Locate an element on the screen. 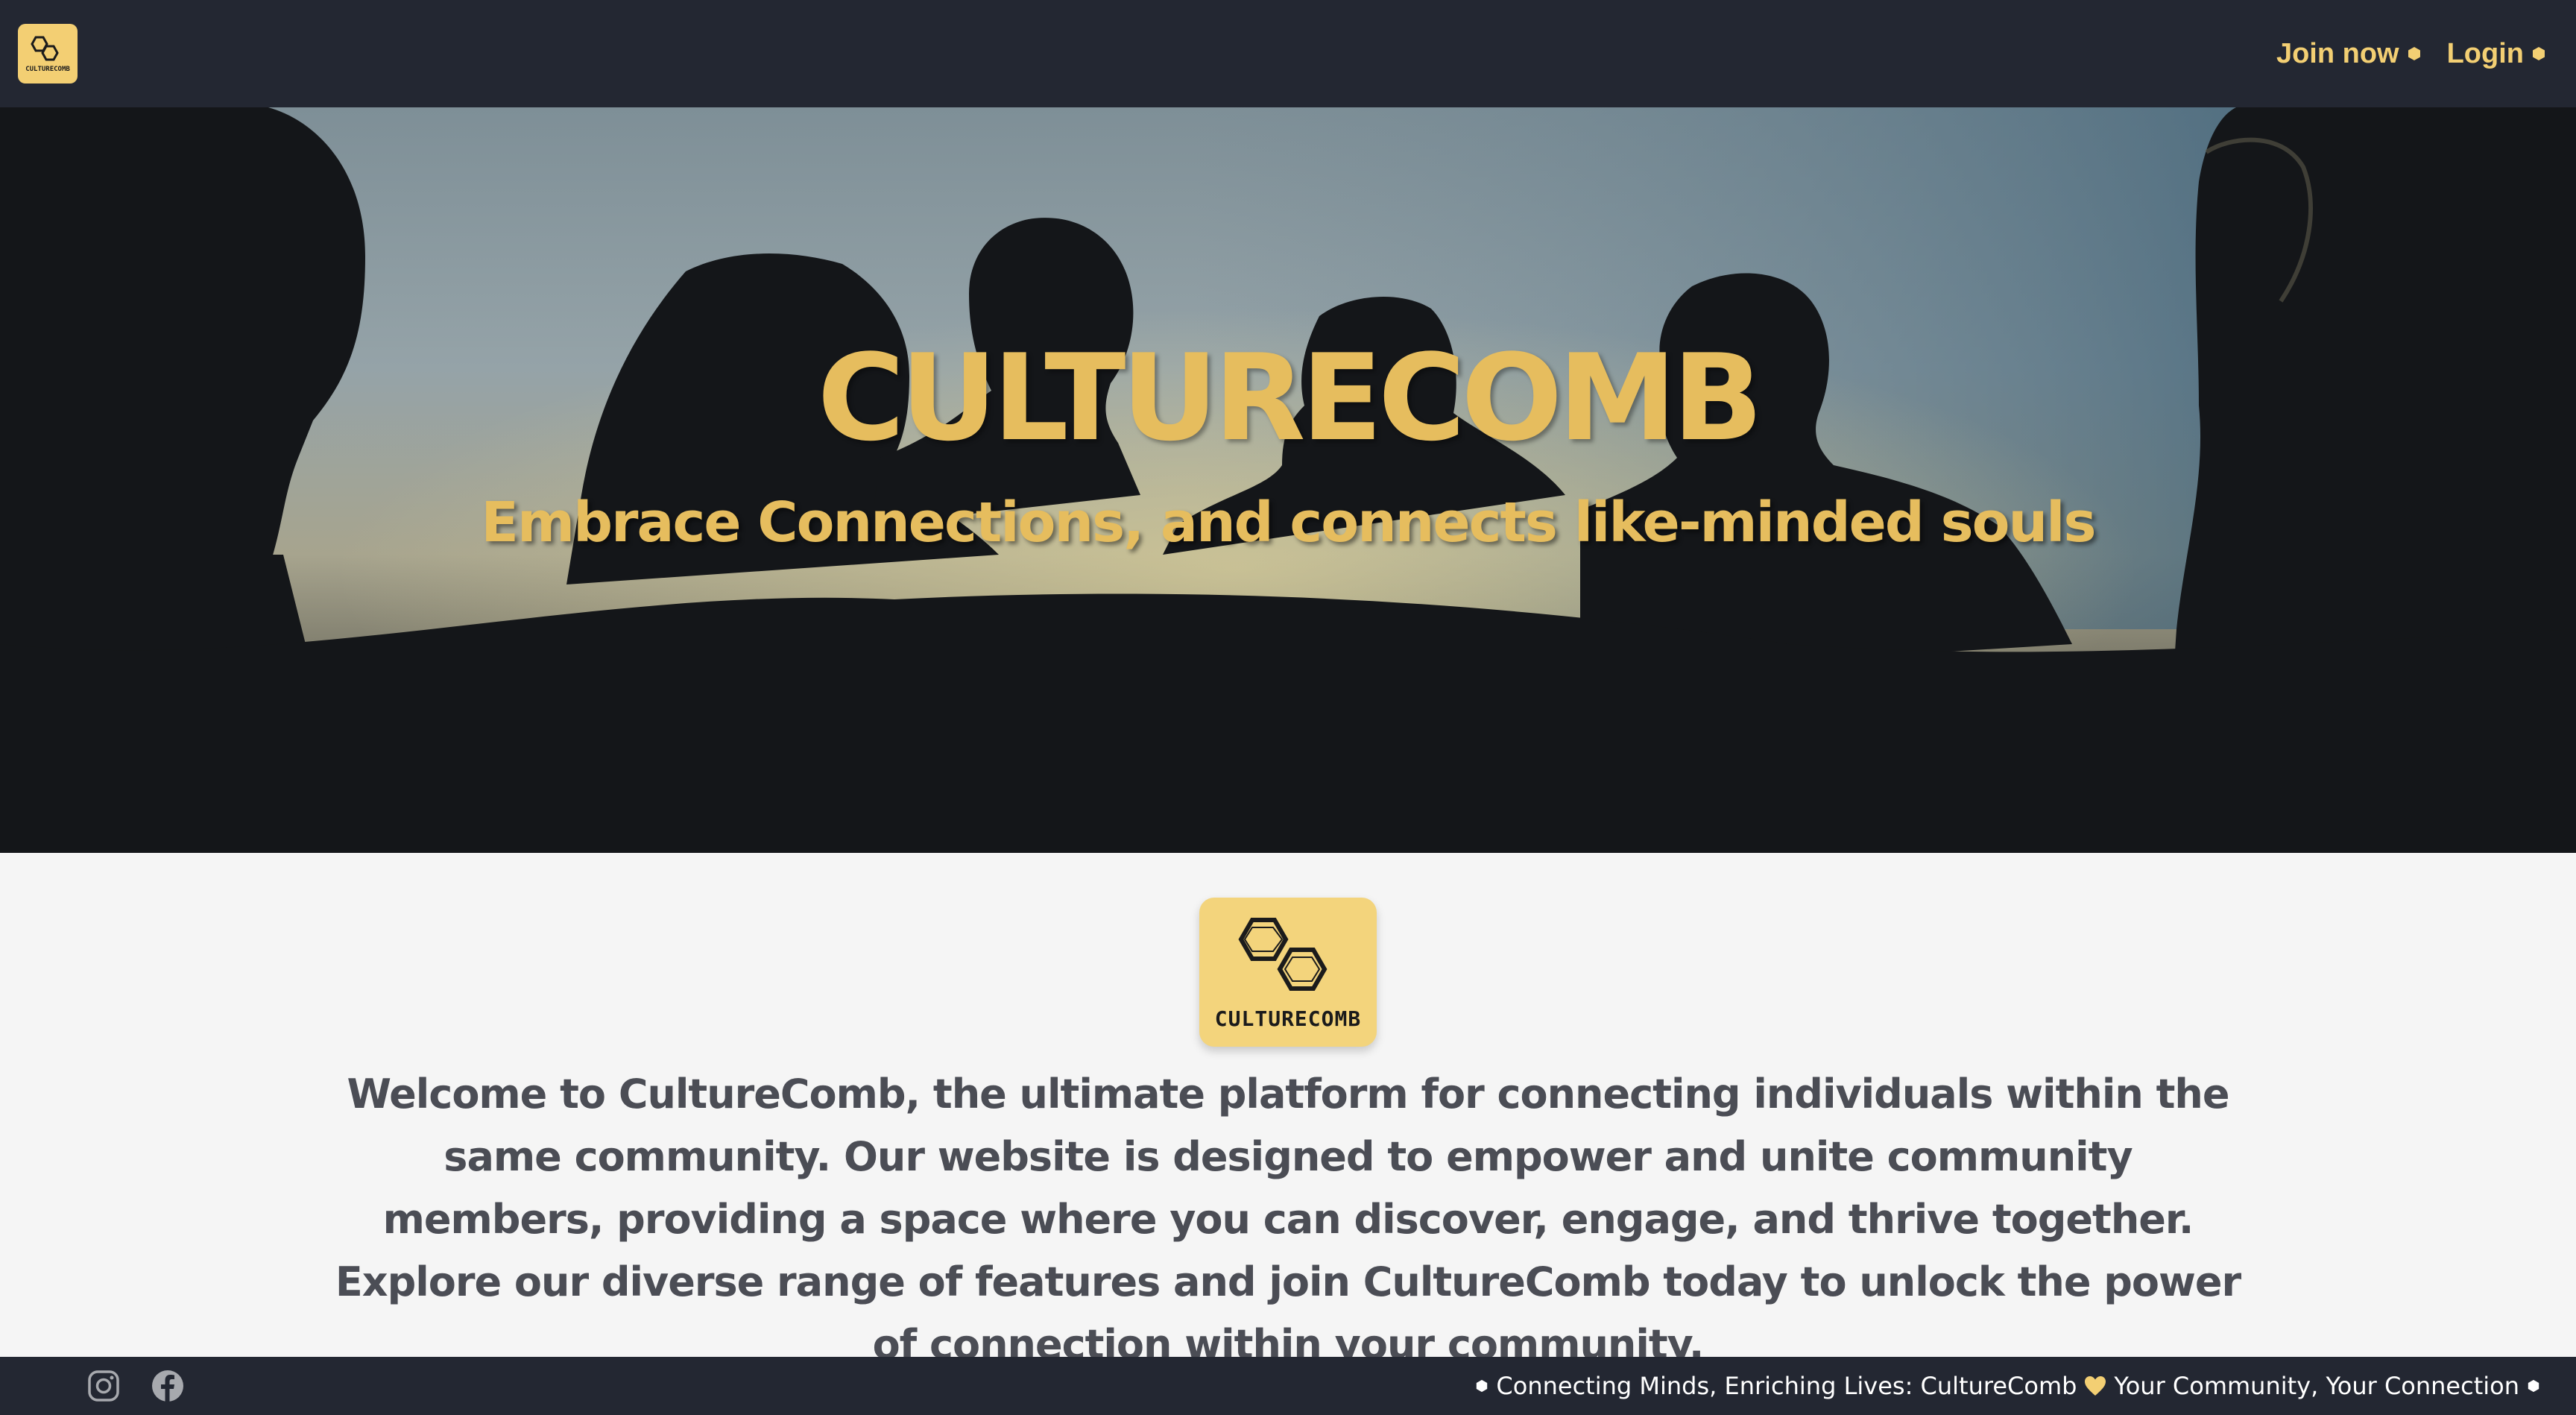 The width and height of the screenshot is (2576, 1415). center-logo: CULTURECOMB is located at coordinates (1288, 973).